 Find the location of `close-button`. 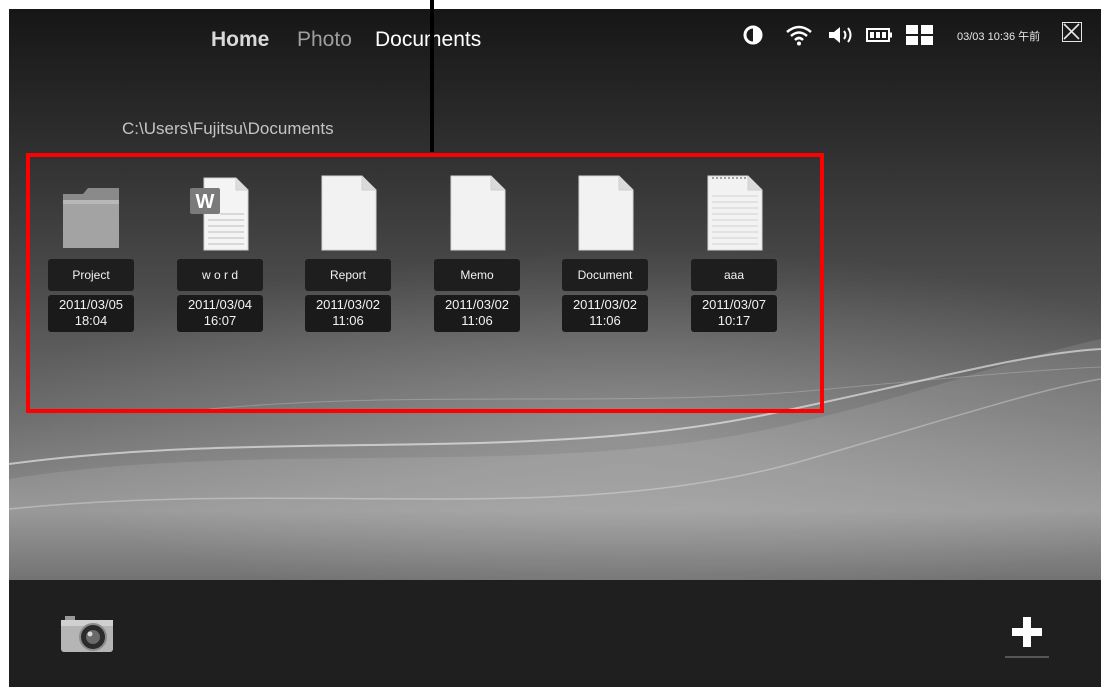

close-button is located at coordinates (1072, 32).